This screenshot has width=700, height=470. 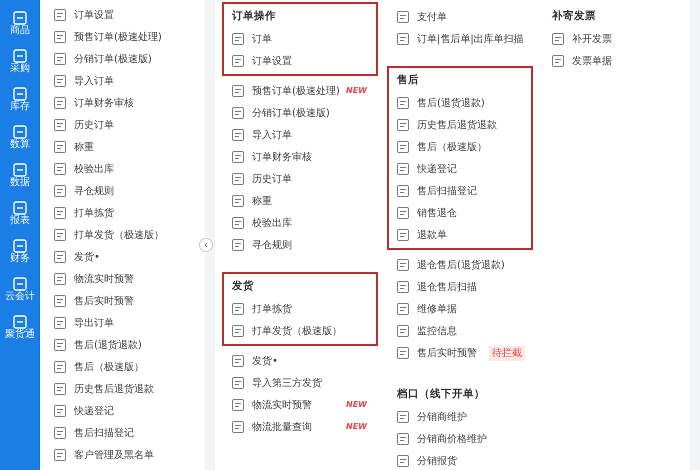 What do you see at coordinates (461, 213) in the screenshot?
I see `menu-item: 销售退仓` at bounding box center [461, 213].